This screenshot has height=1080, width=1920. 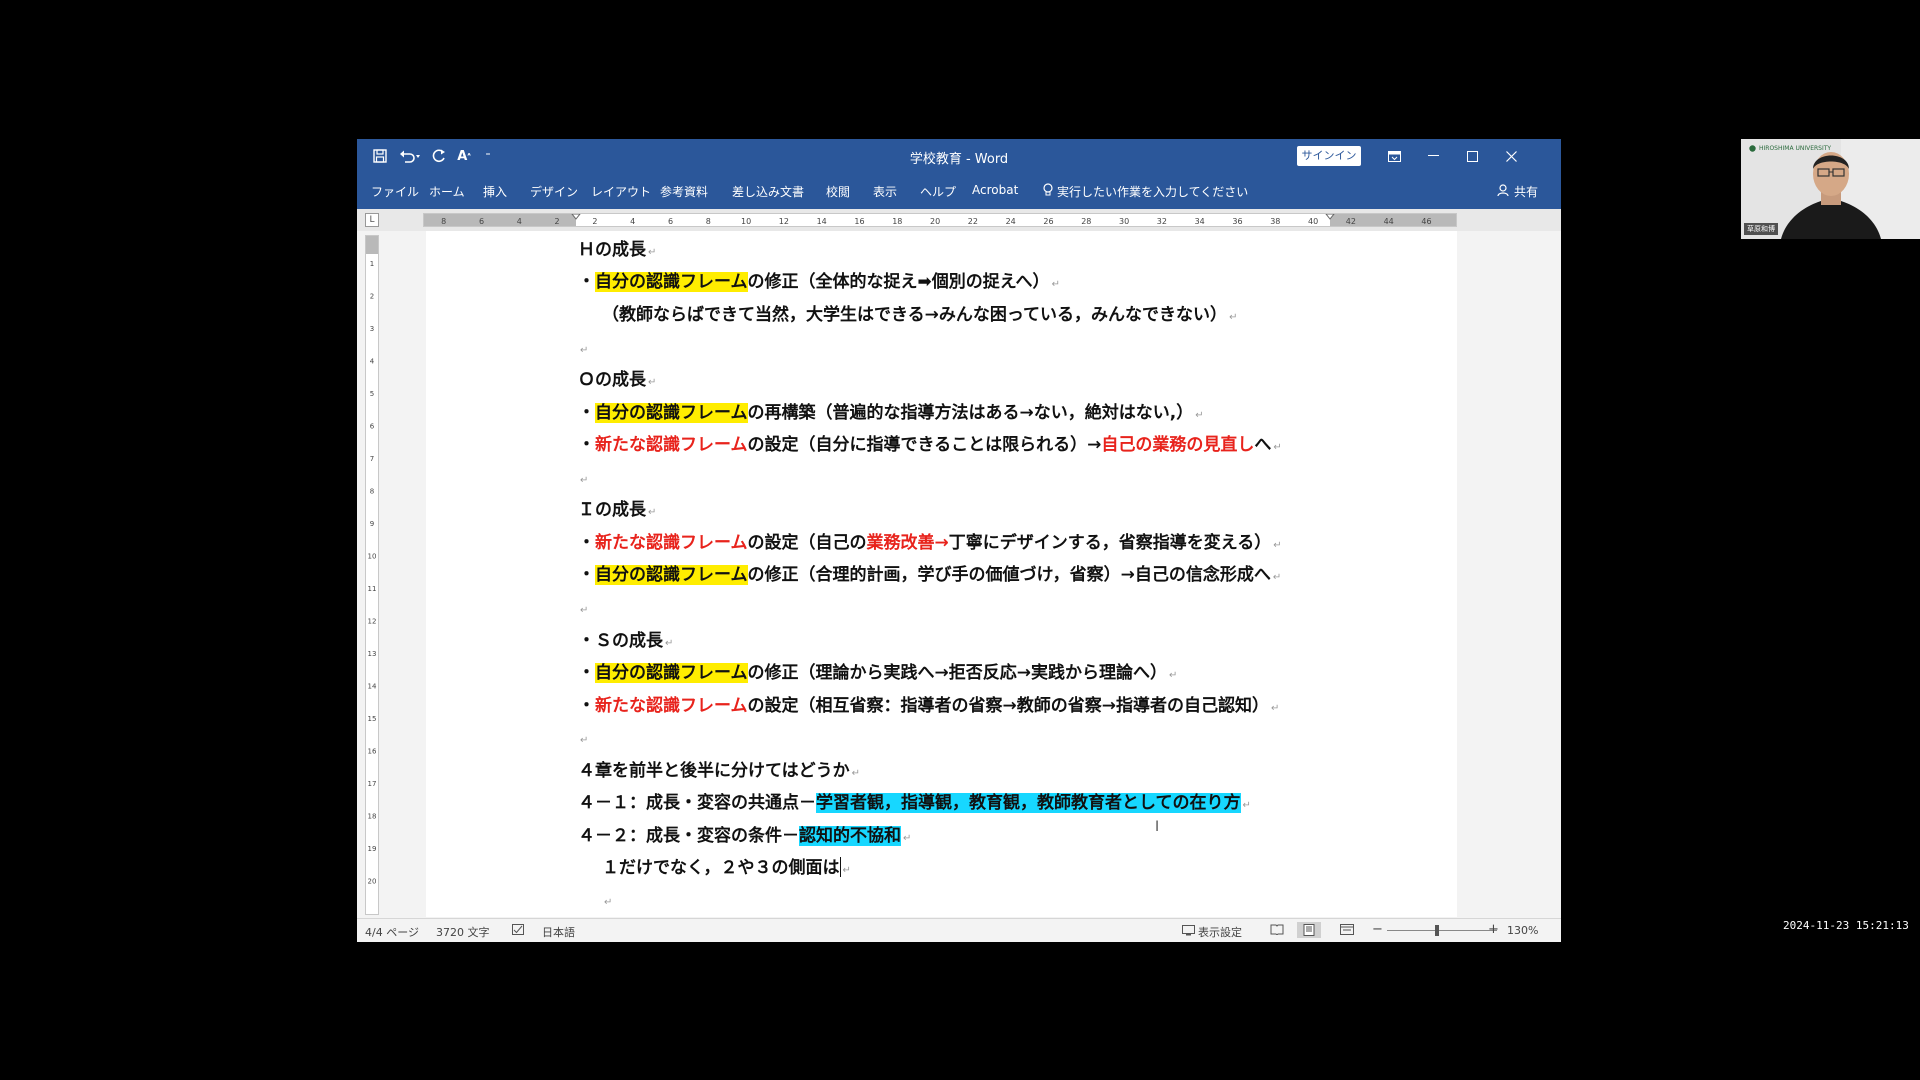 What do you see at coordinates (746, 221) in the screenshot?
I see `ruler-number: 10` at bounding box center [746, 221].